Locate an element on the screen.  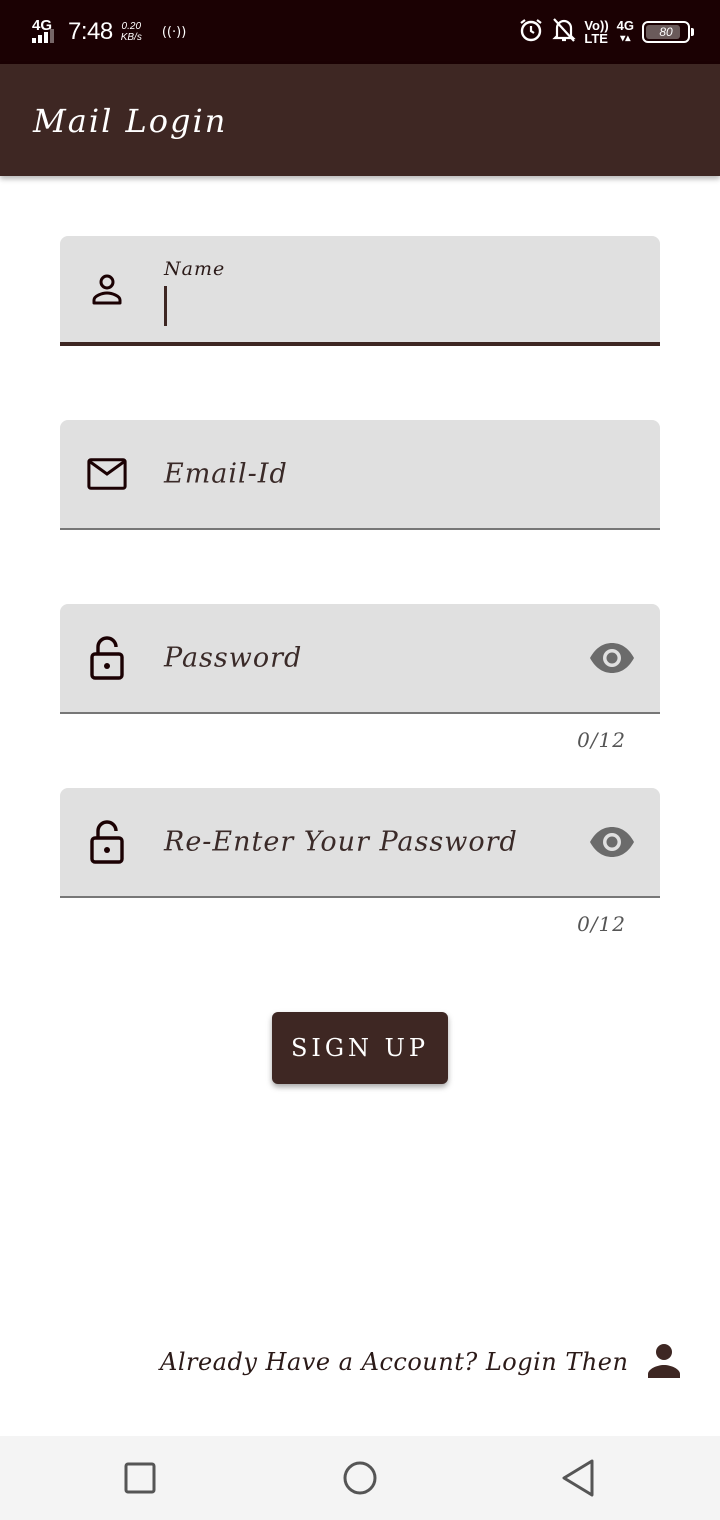
data-indicator: 4G ▾▴ is located at coordinates (625, 31).